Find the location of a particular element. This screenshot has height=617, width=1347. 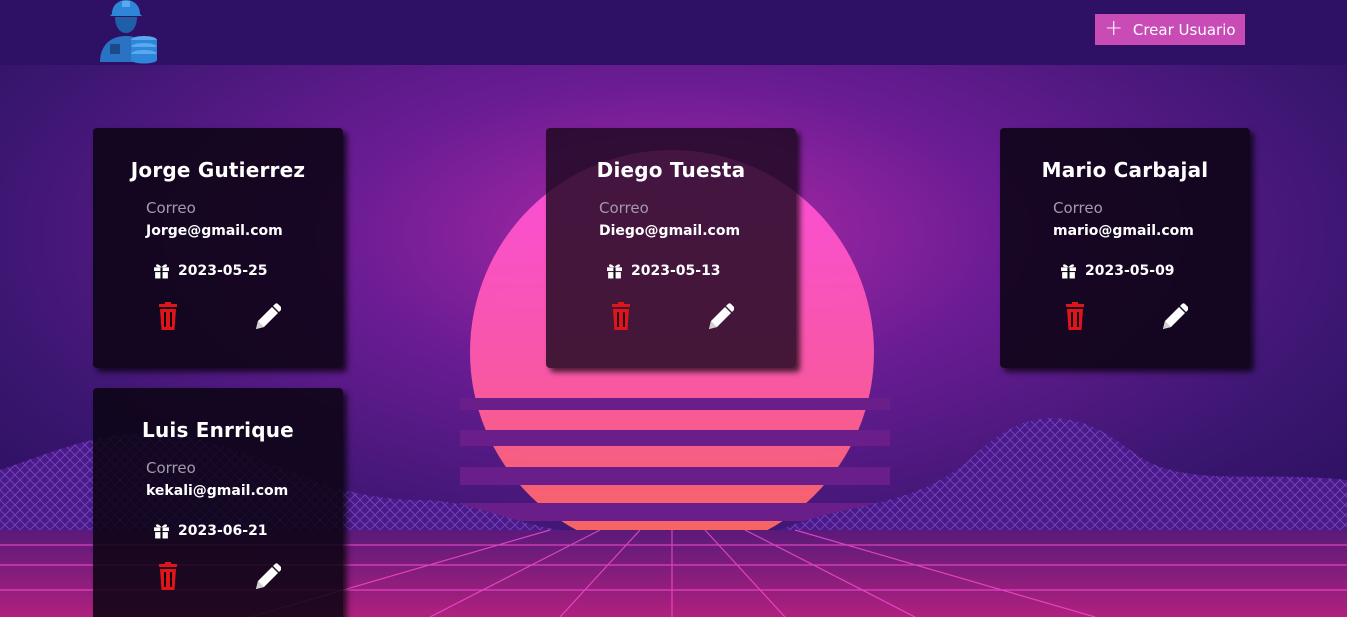

date-row: 2023-05-09 is located at coordinates (1117, 270).